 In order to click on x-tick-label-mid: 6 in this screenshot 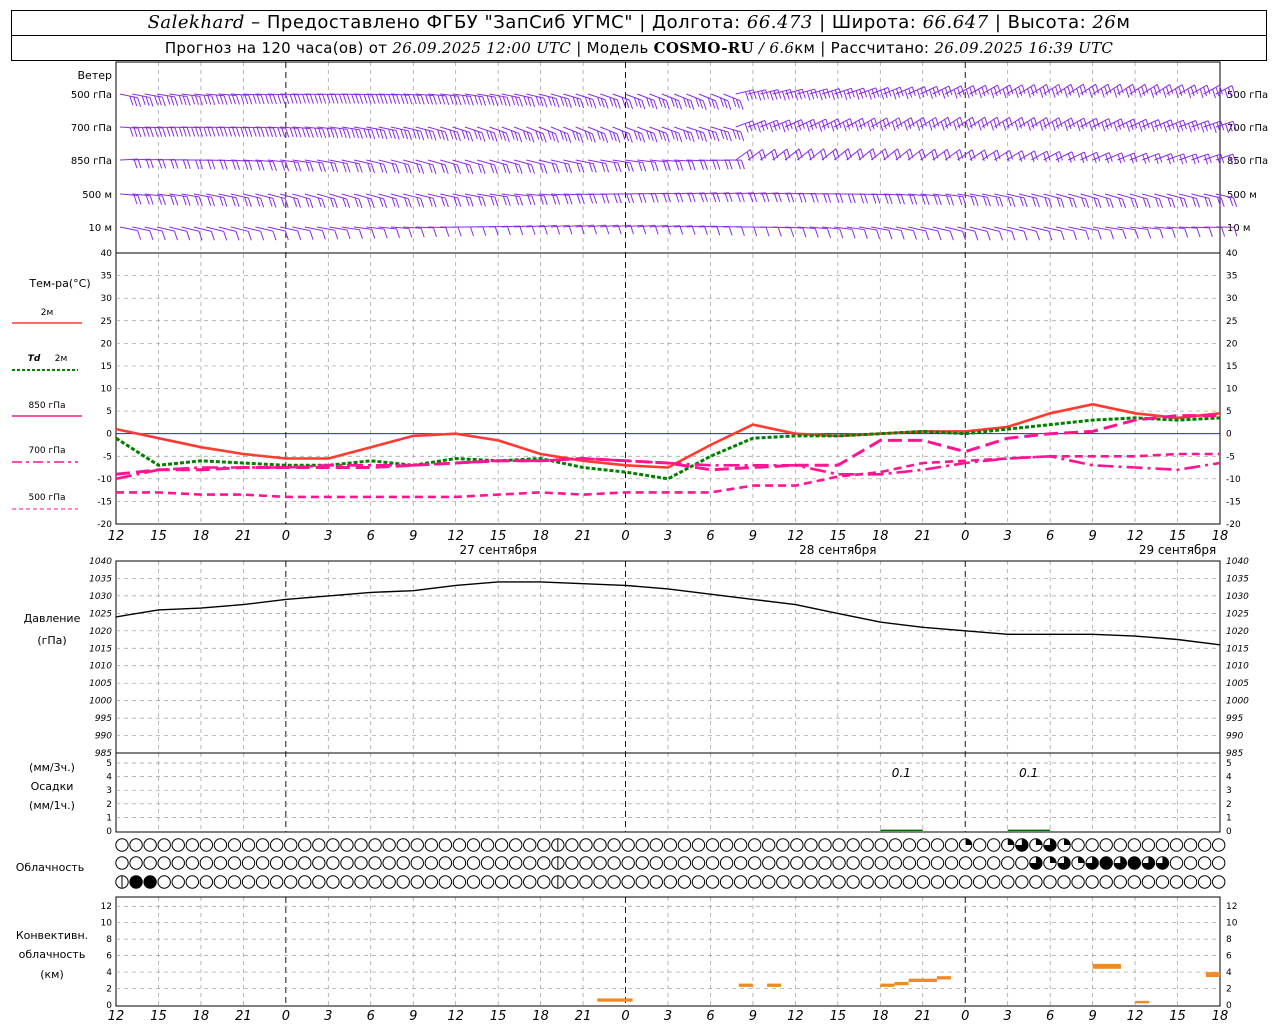, I will do `click(710, 536)`.